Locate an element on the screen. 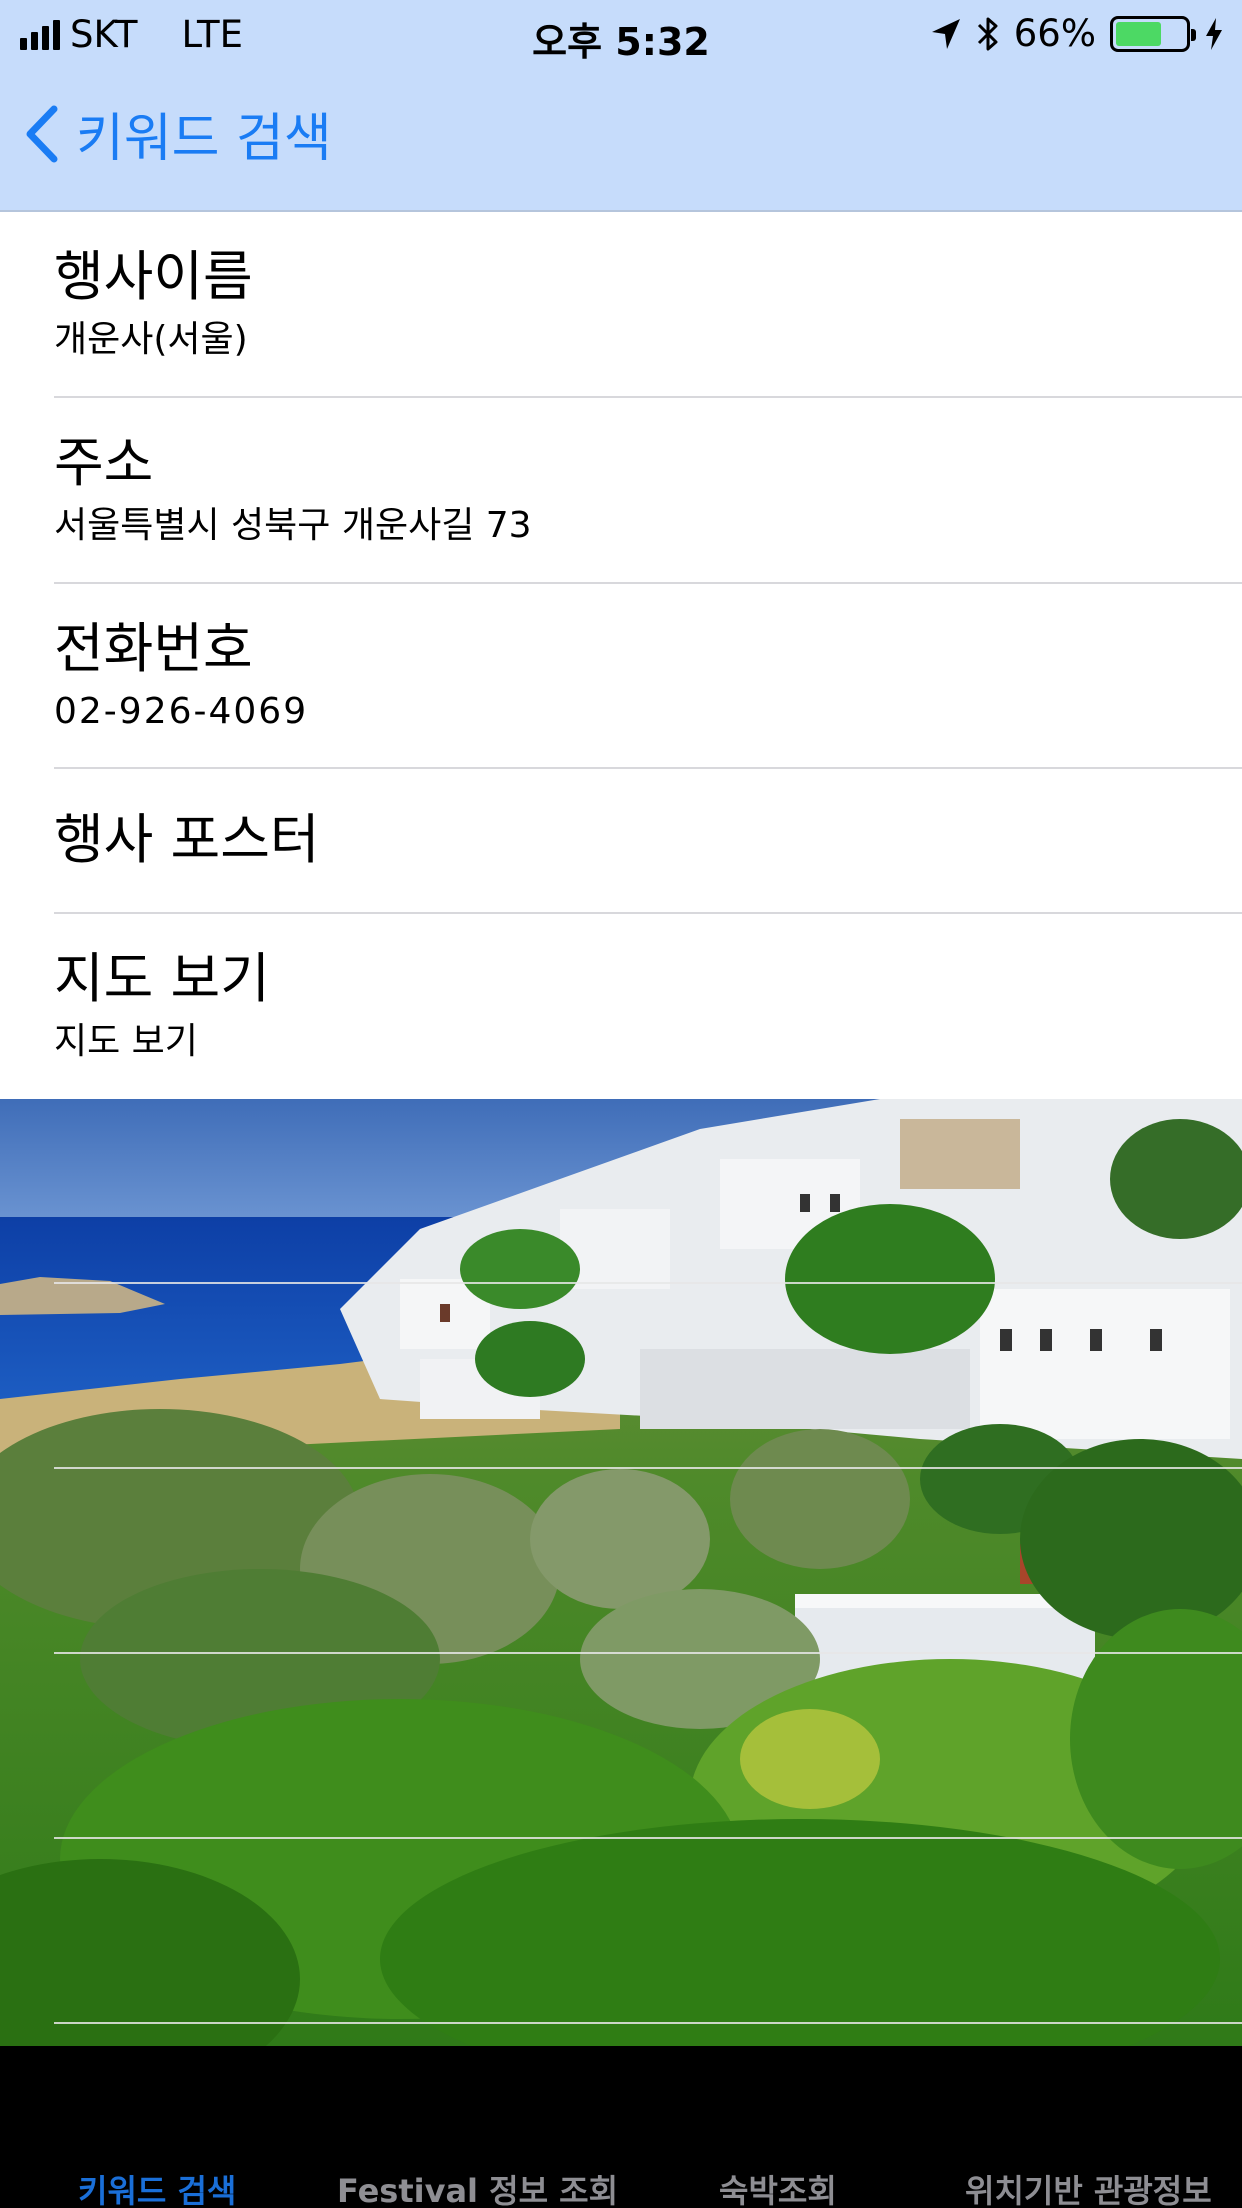 The width and height of the screenshot is (1242, 2208). tab-location-tourism: 위치기반 관광정보 is located at coordinates (1088, 2187).